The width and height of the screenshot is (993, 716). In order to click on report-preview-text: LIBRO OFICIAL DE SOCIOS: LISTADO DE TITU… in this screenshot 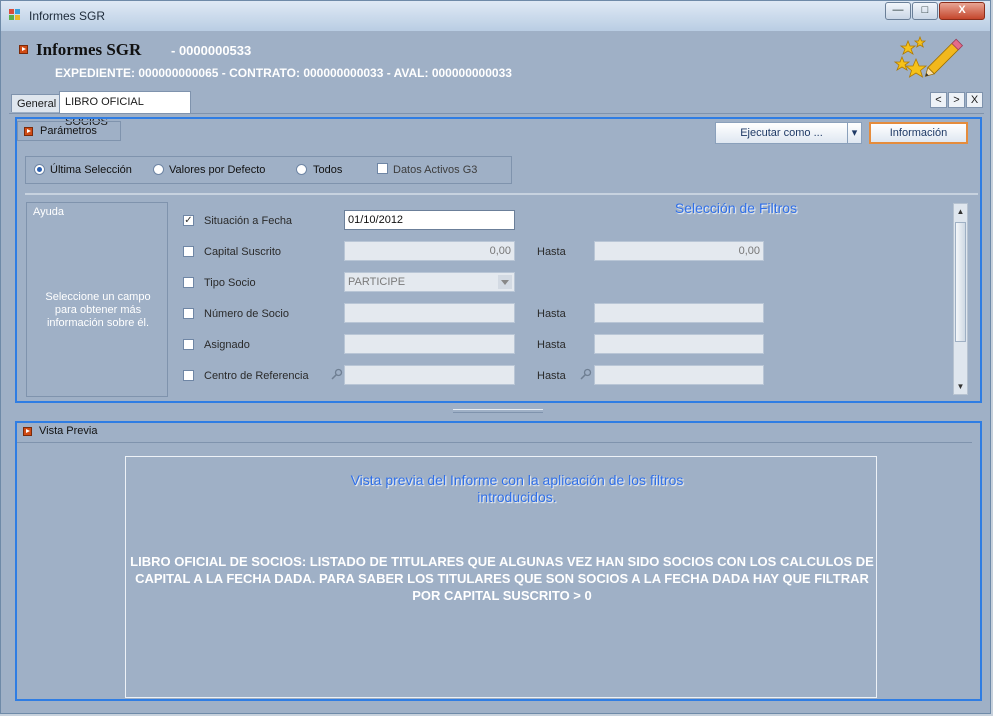, I will do `click(502, 578)`.